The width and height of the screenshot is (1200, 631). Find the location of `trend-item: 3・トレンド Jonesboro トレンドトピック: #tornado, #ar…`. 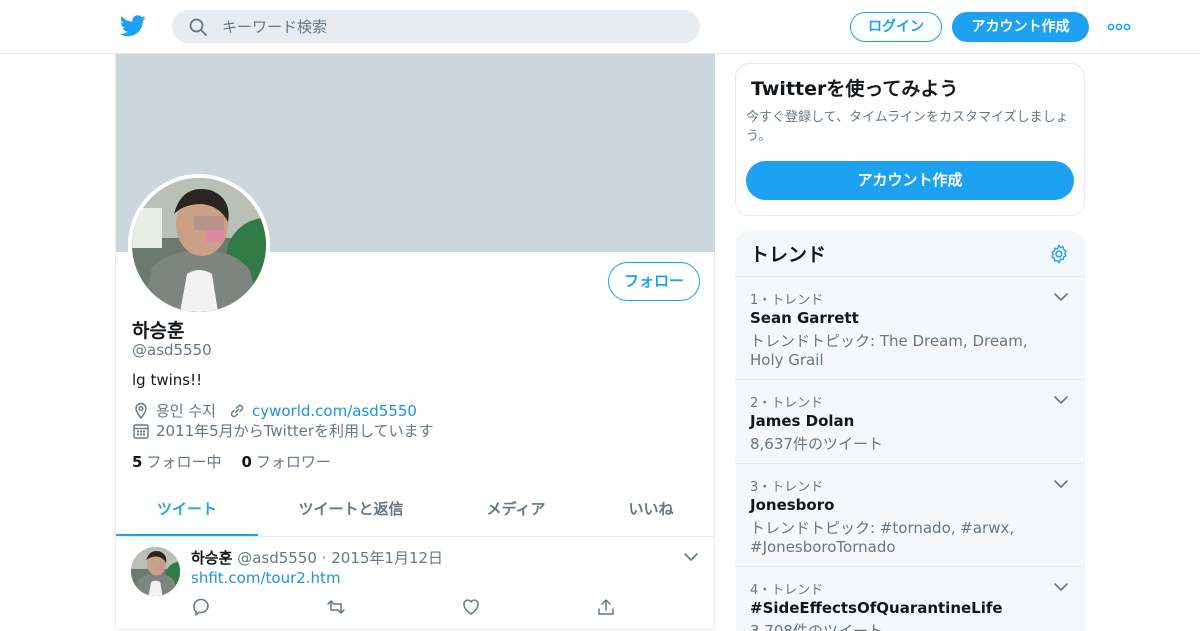

trend-item: 3・トレンド Jonesboro トレンドトピック: #tornado, #ar… is located at coordinates (910, 515).